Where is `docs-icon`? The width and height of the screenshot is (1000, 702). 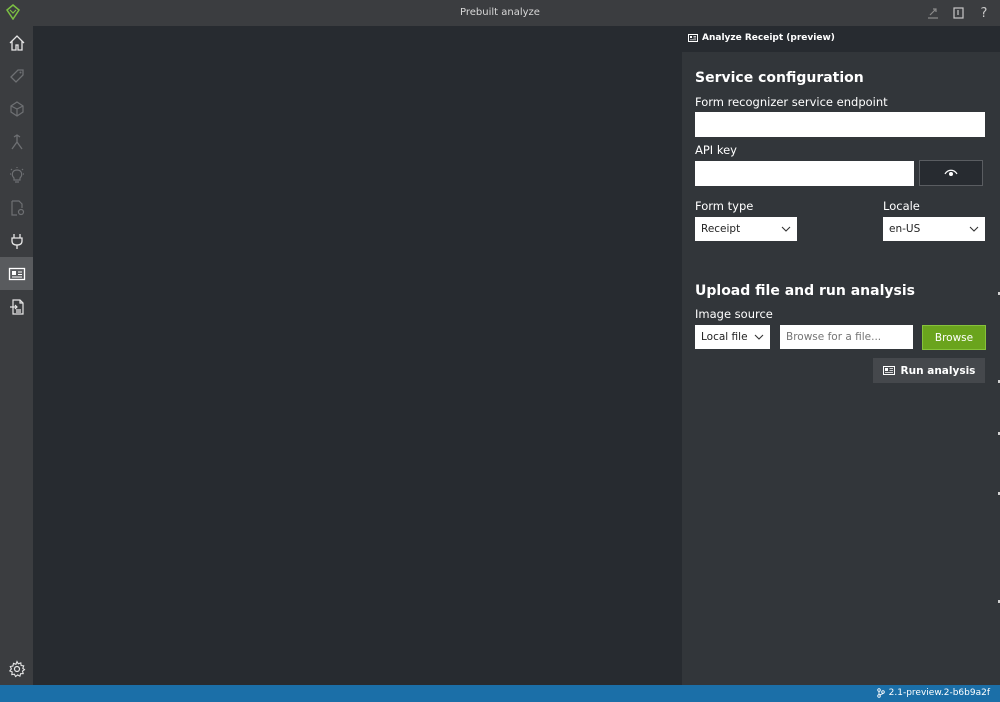 docs-icon is located at coordinates (958, 13).